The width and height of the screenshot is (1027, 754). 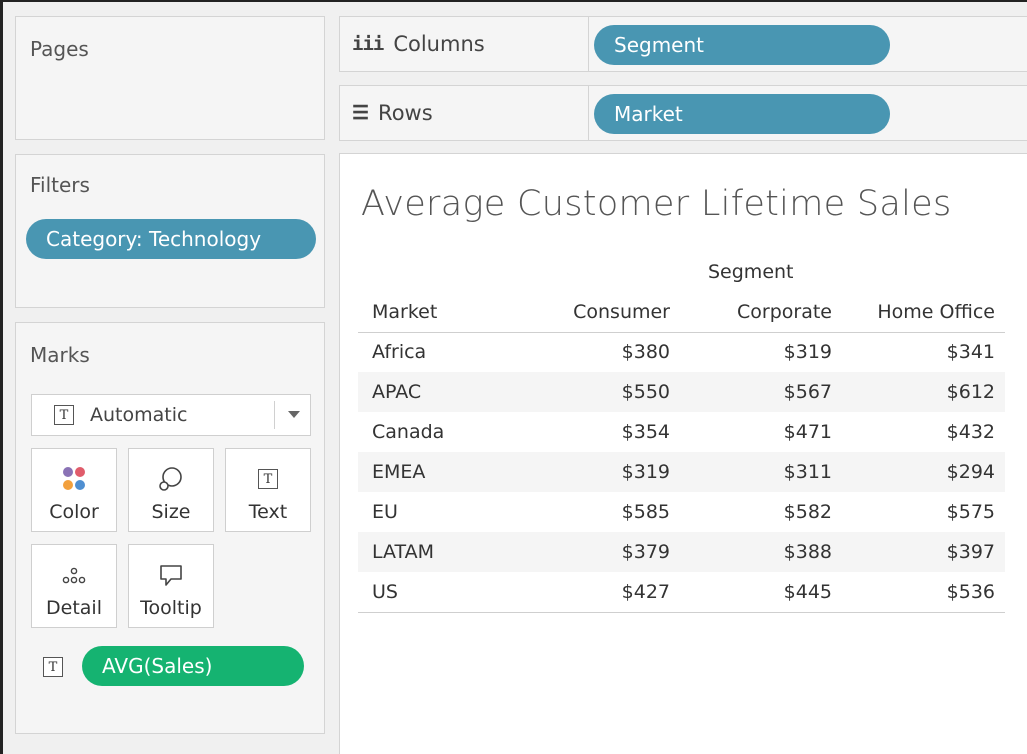 What do you see at coordinates (923, 392) in the screenshot?
I see `value-cell: $612` at bounding box center [923, 392].